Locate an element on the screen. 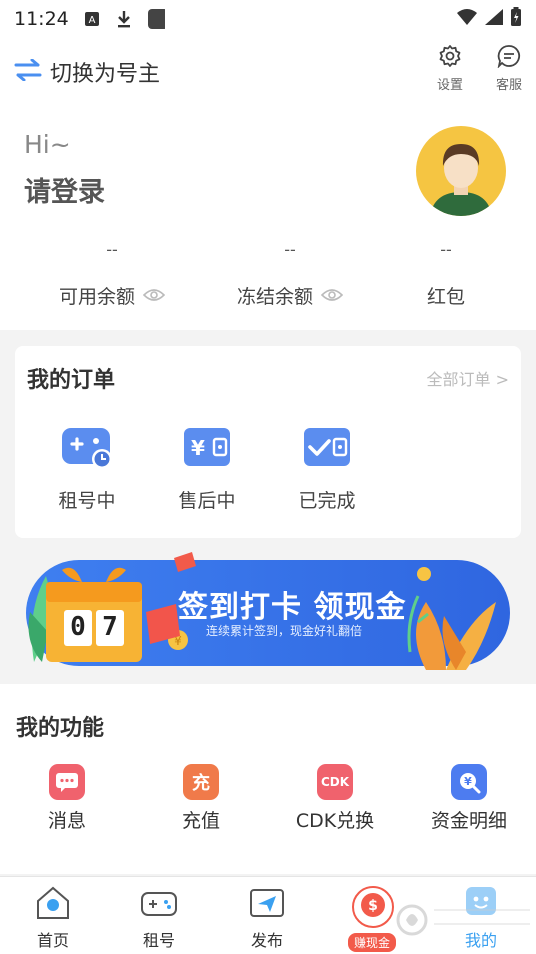 The height and width of the screenshot is (954, 536). customer-service-label: 客服 is located at coordinates (508, 85).